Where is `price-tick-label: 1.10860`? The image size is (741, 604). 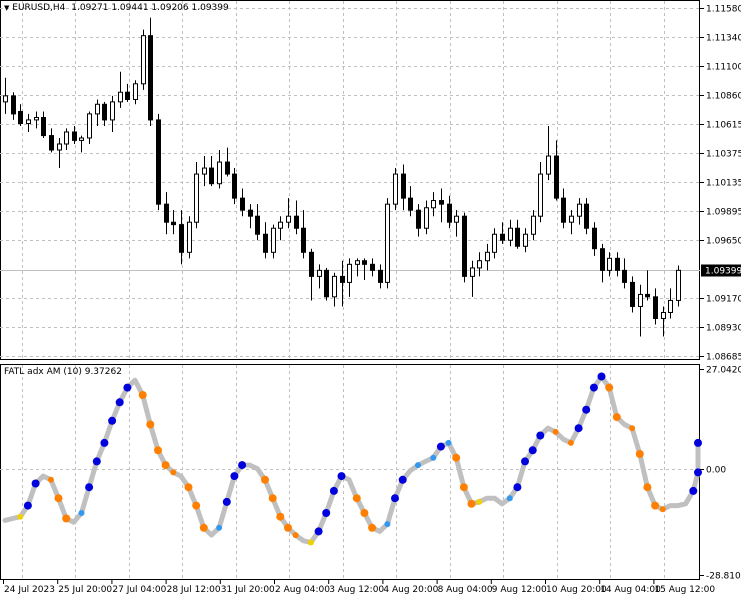
price-tick-label: 1.10860 is located at coordinates (723, 97).